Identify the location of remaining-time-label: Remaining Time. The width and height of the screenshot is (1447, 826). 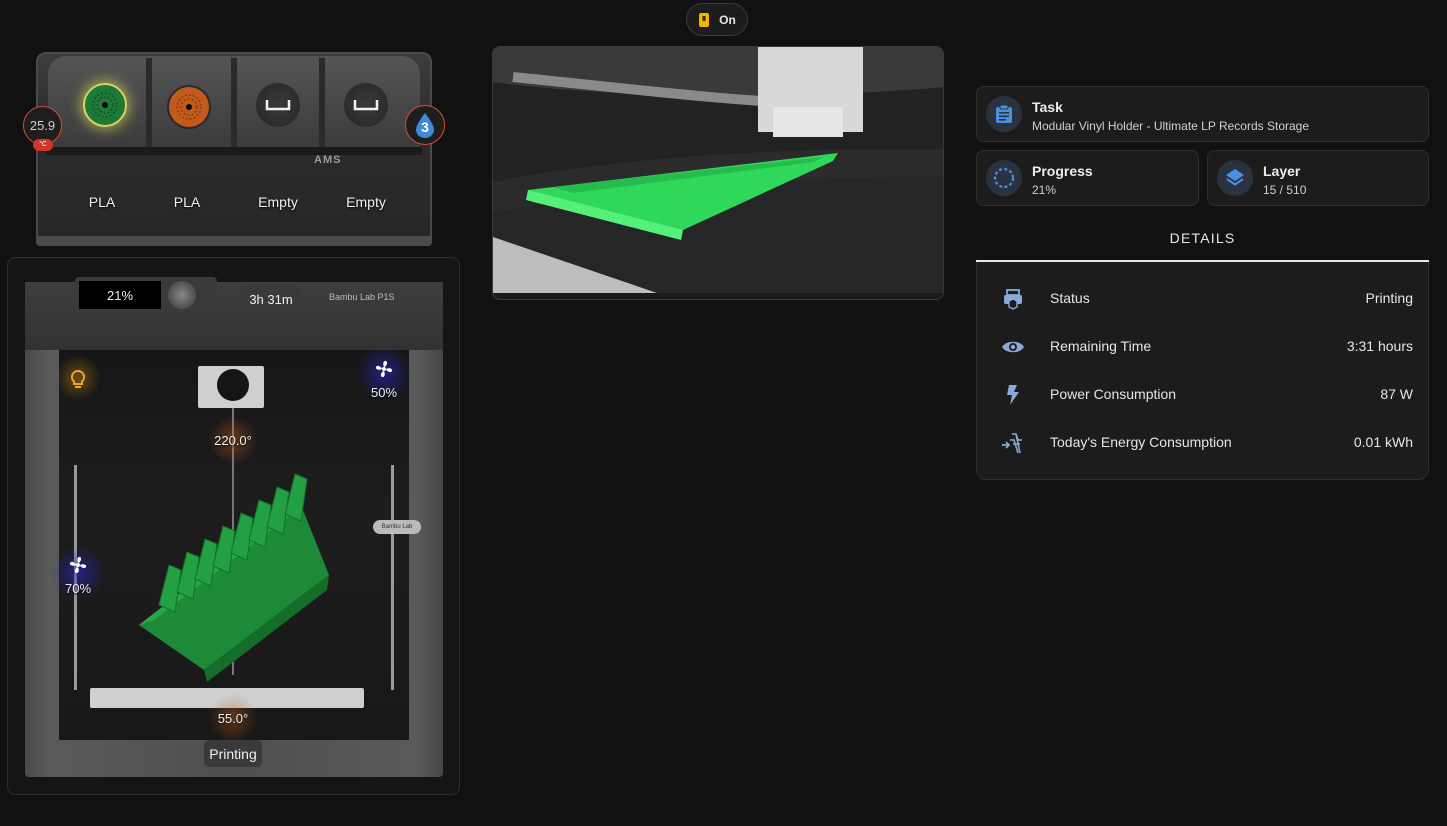
(1101, 346).